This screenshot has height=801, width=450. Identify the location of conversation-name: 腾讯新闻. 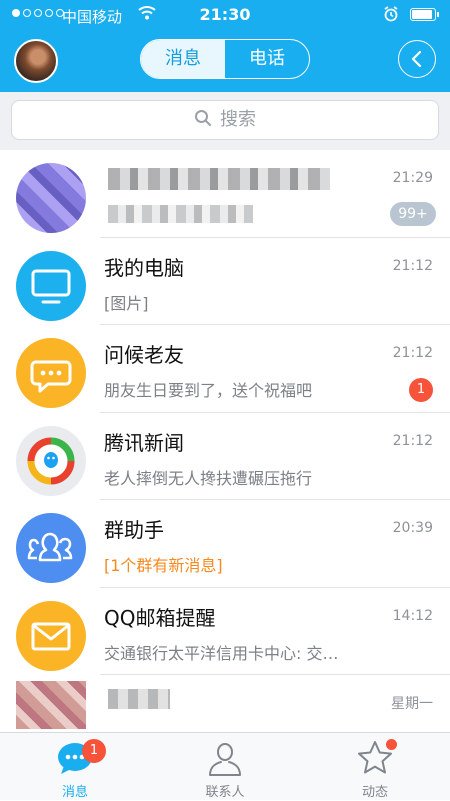
(144, 442).